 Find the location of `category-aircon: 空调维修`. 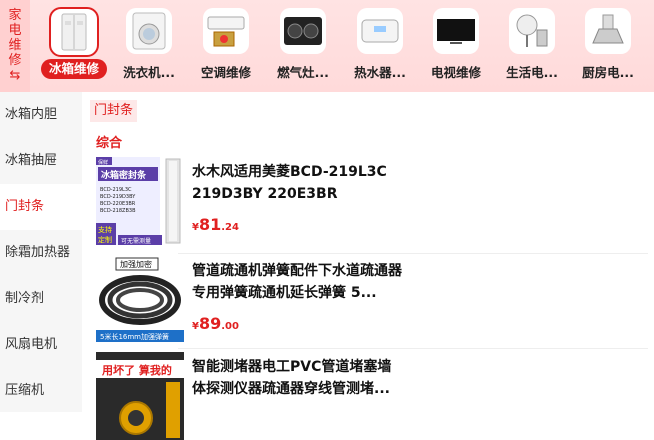

category-aircon: 空调维修 is located at coordinates (224, 48).